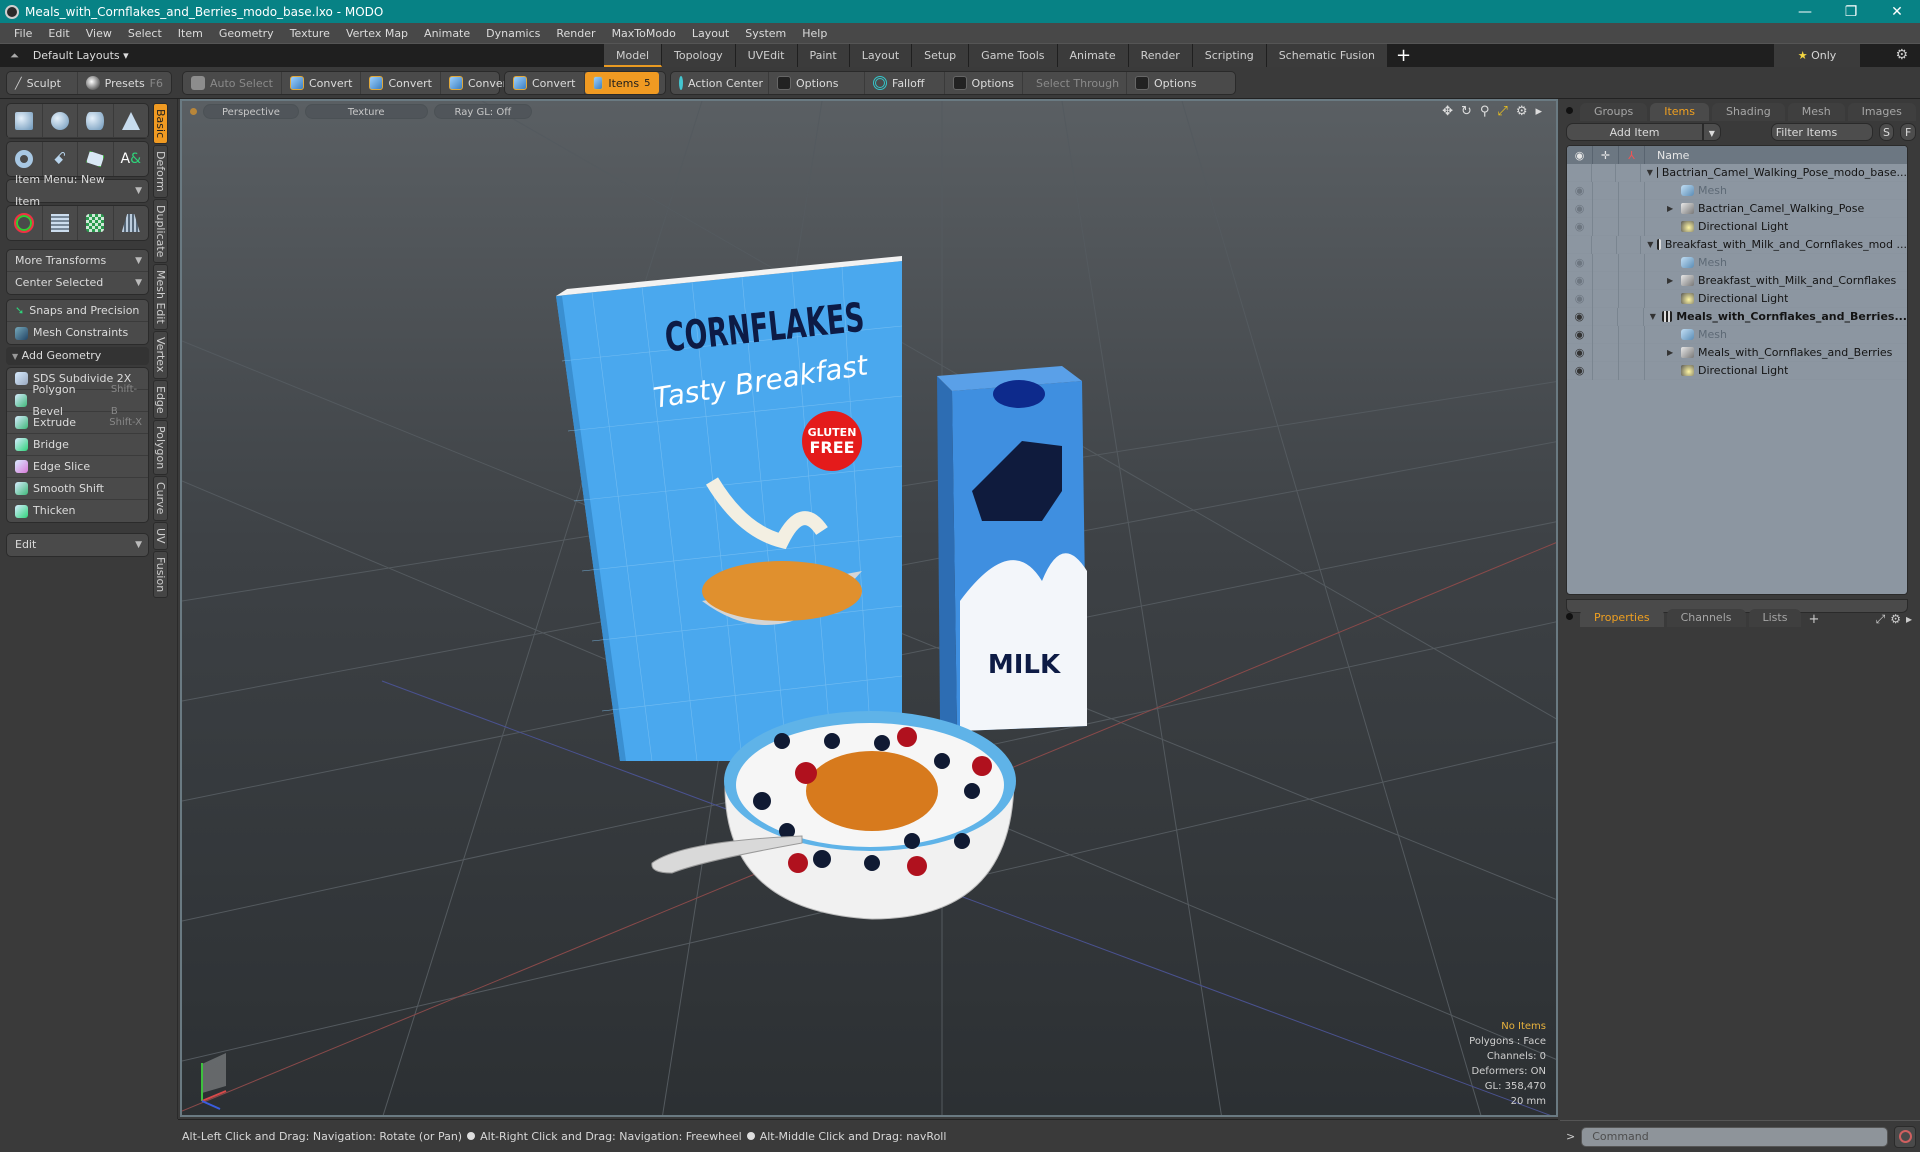  I want to click on mesh-constraints-button: Mesh Constraints, so click(77, 333).